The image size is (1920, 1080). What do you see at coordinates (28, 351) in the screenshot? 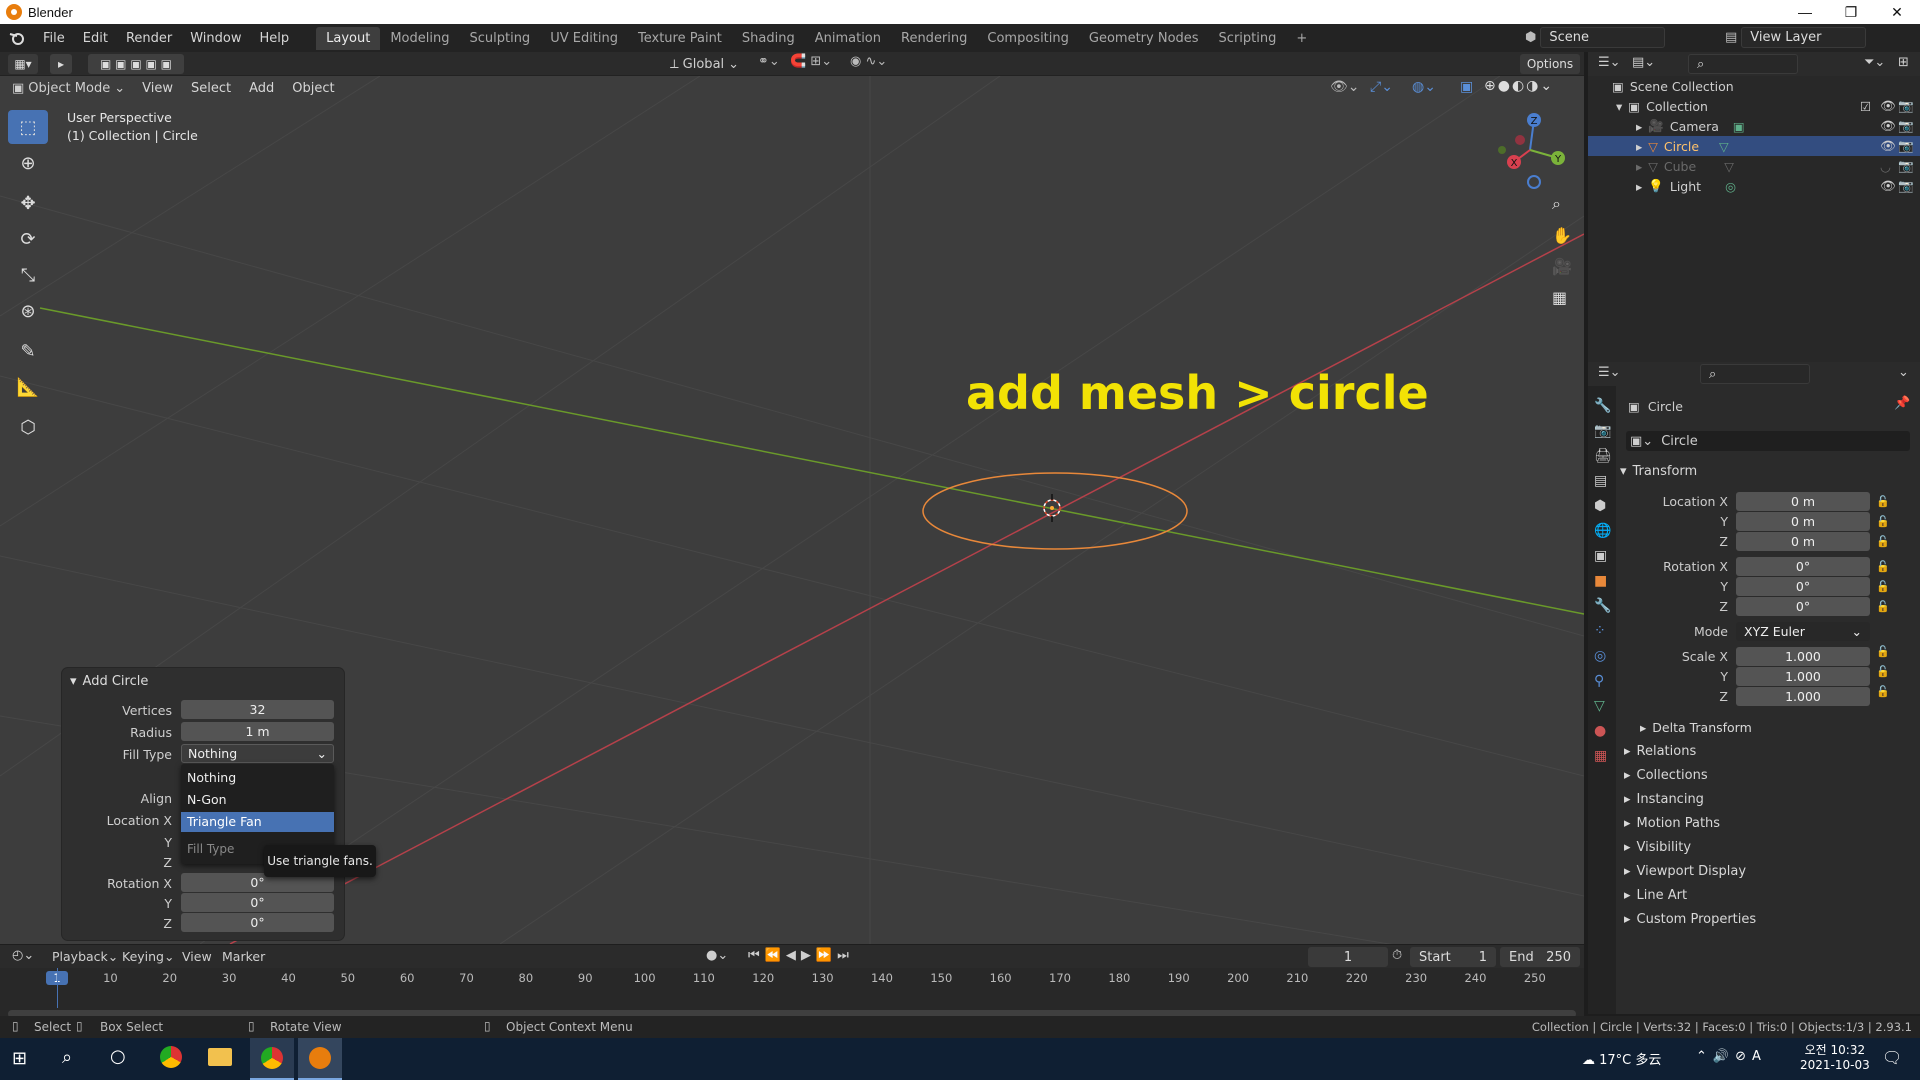
I see `annotate-tool-icon: ✎` at bounding box center [28, 351].